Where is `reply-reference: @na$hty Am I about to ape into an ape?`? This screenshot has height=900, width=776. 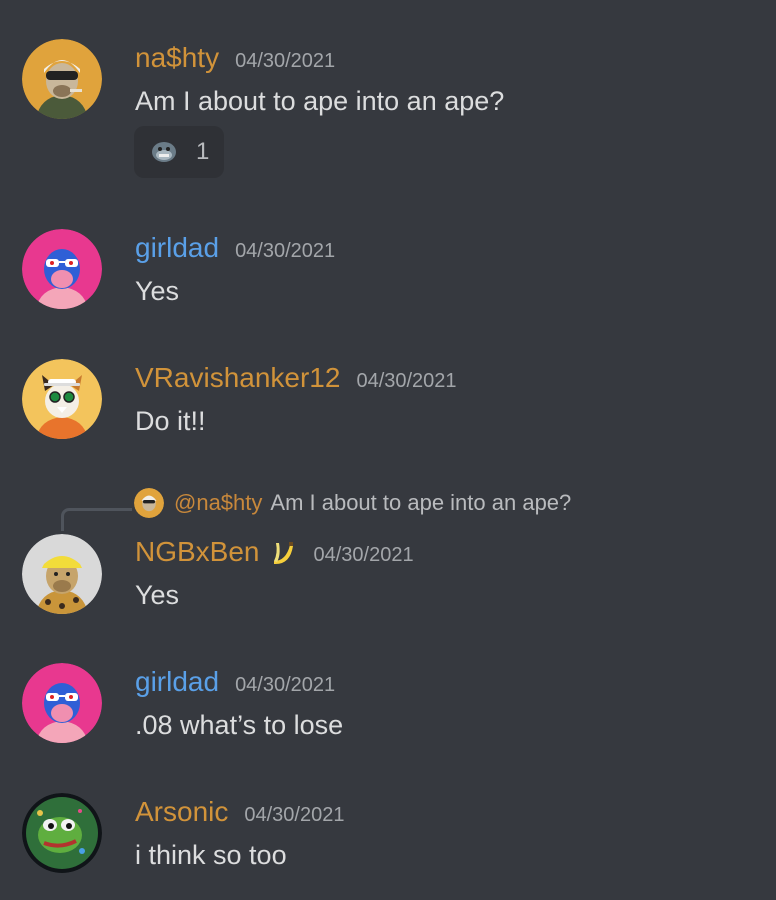
reply-reference: @na$hty Am I about to ape into an ape? is located at coordinates (352, 503).